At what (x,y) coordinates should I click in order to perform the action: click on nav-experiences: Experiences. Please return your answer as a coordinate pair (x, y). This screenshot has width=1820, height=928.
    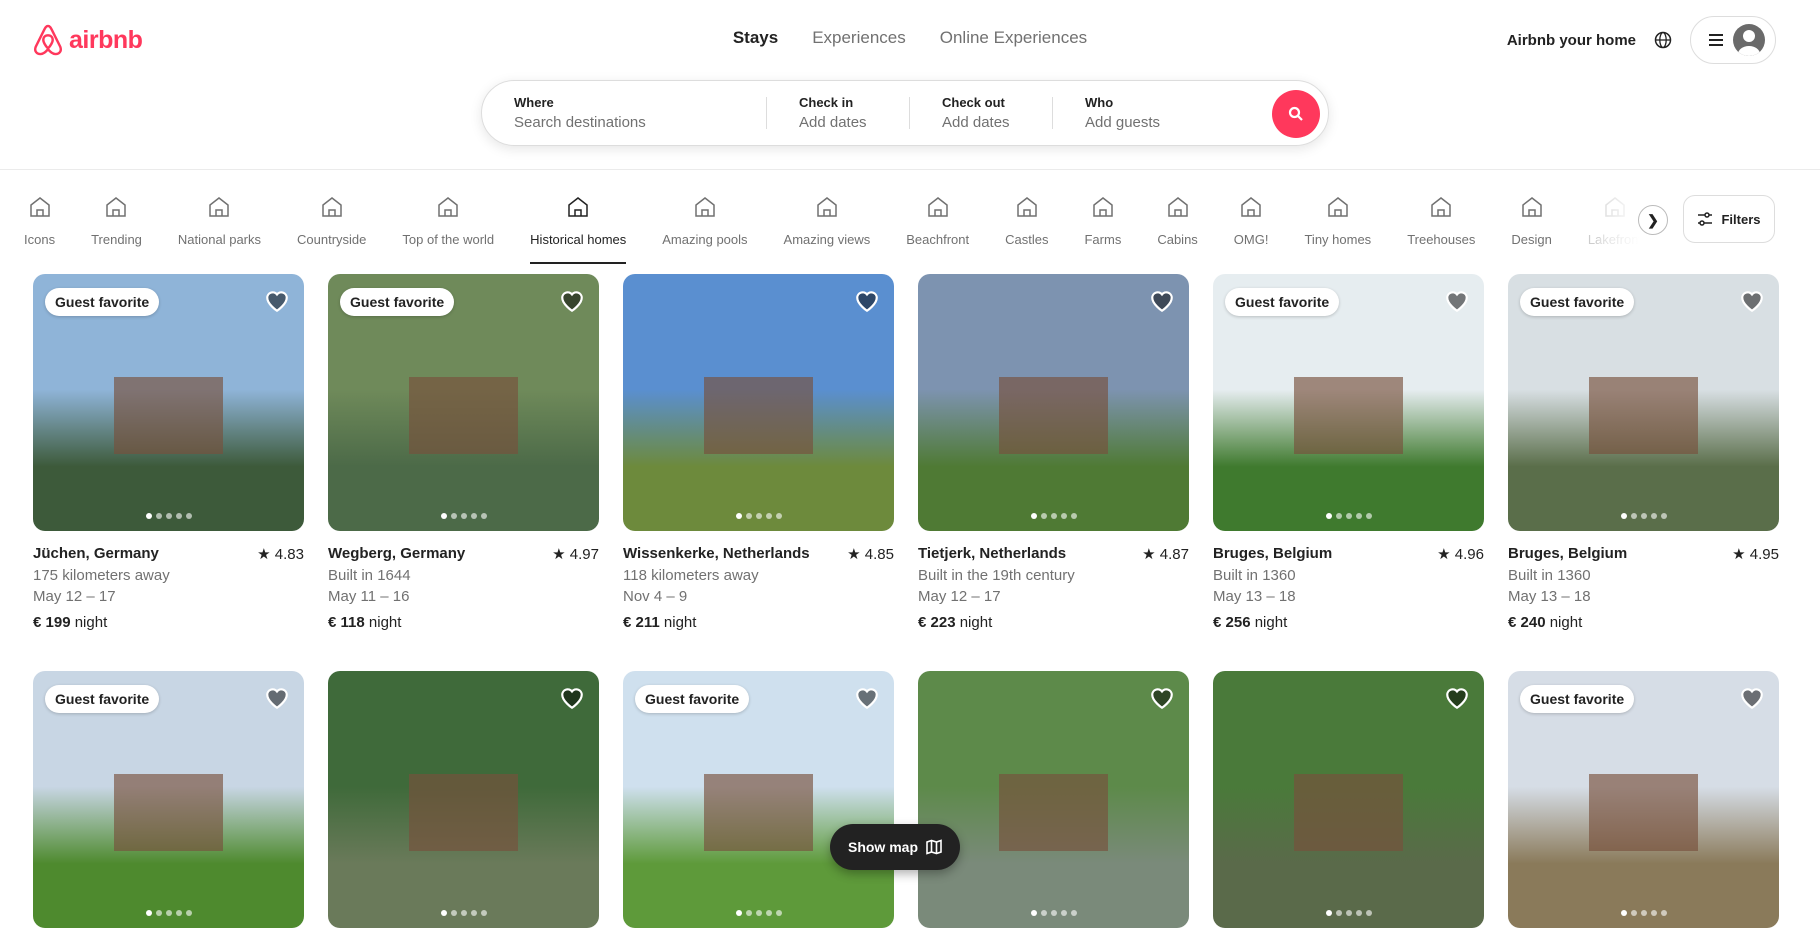
    Looking at the image, I should click on (859, 38).